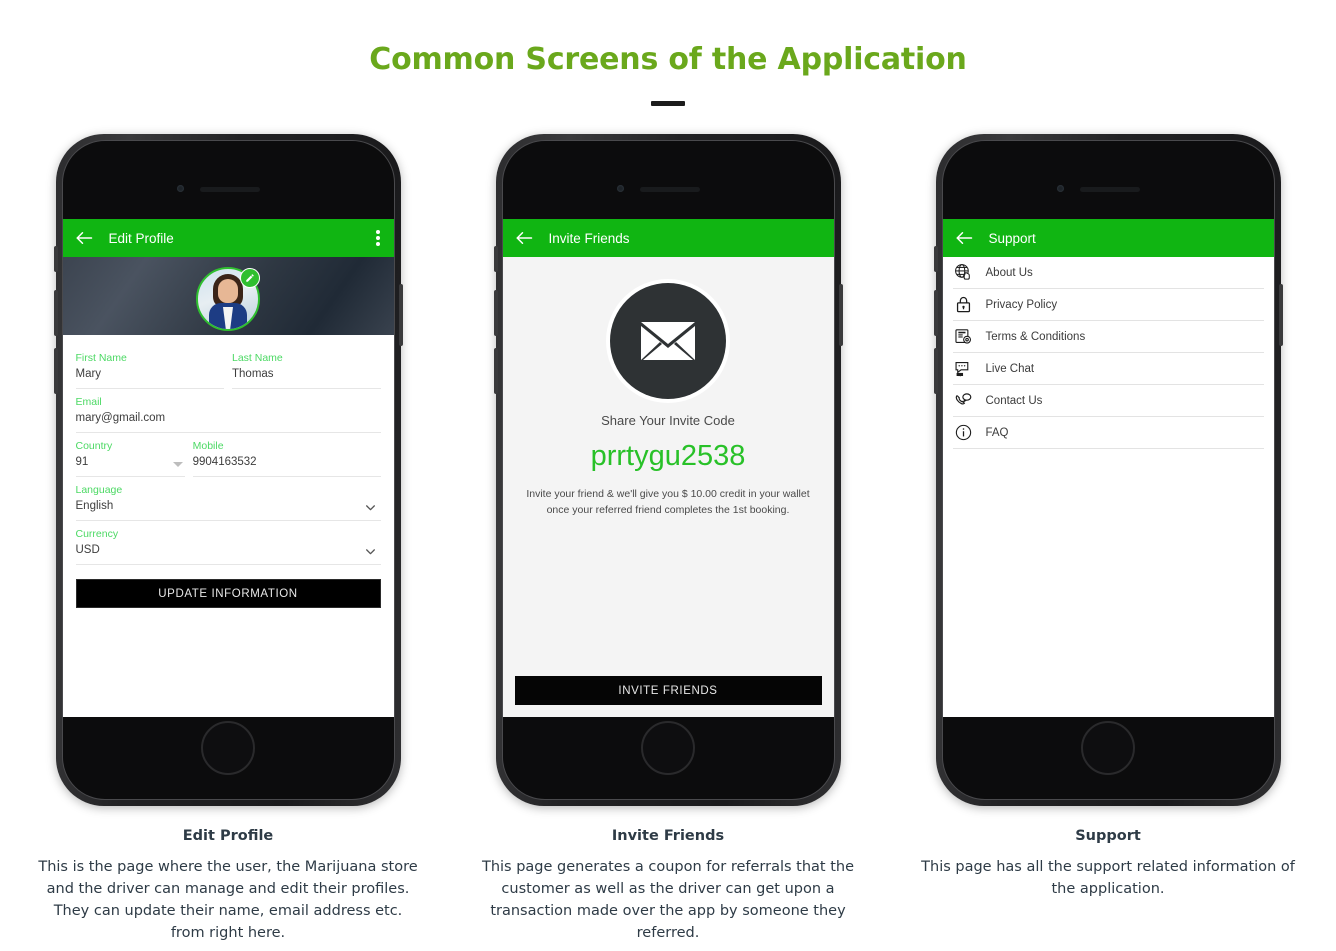 This screenshot has height=951, width=1336. What do you see at coordinates (97, 534) in the screenshot?
I see `currency-label: Currency` at bounding box center [97, 534].